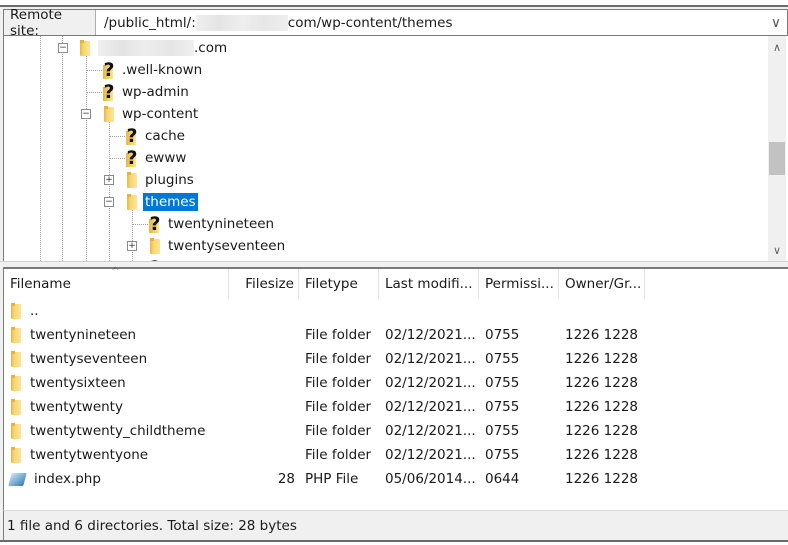 The width and height of the screenshot is (788, 545). I want to click on filesize-cell: 28, so click(286, 479).